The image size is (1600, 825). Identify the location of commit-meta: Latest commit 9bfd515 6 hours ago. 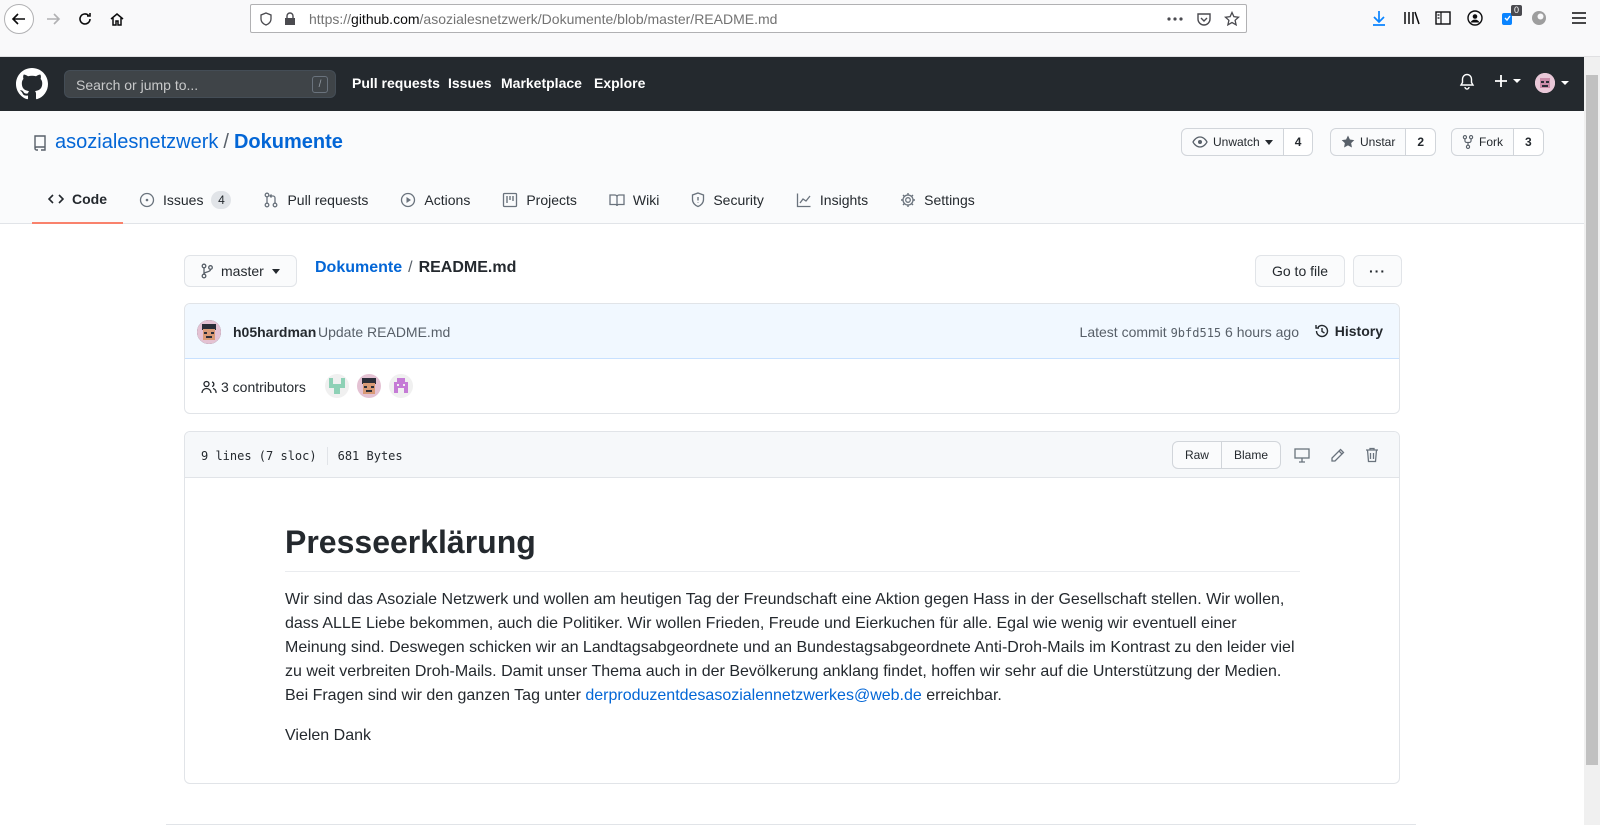
(1189, 332).